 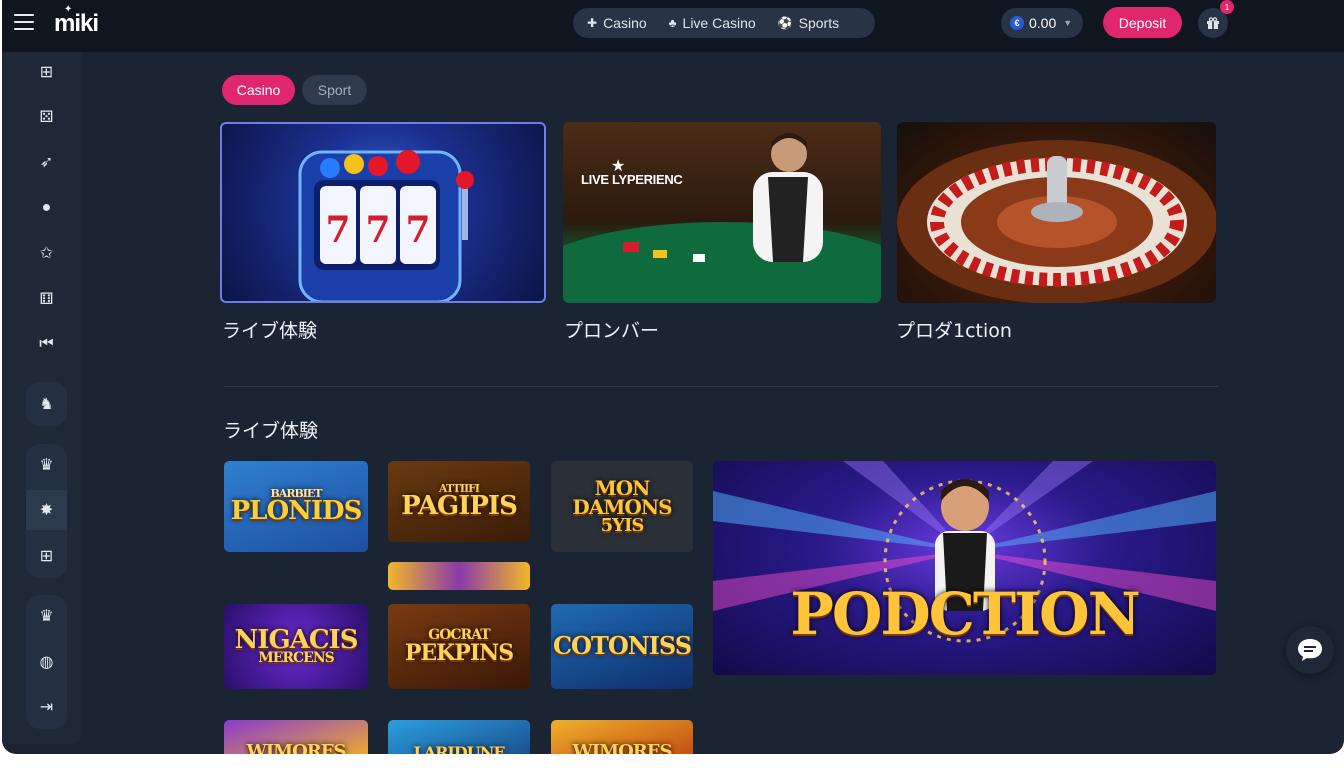 I want to click on nav-live-casino: ♣ Live Casino, so click(x=712, y=23).